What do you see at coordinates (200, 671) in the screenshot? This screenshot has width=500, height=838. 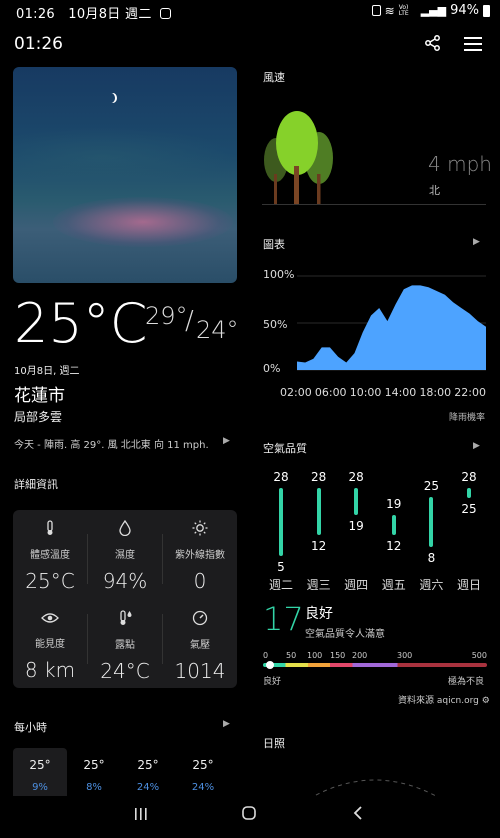 I see `pressure-value: 1014` at bounding box center [200, 671].